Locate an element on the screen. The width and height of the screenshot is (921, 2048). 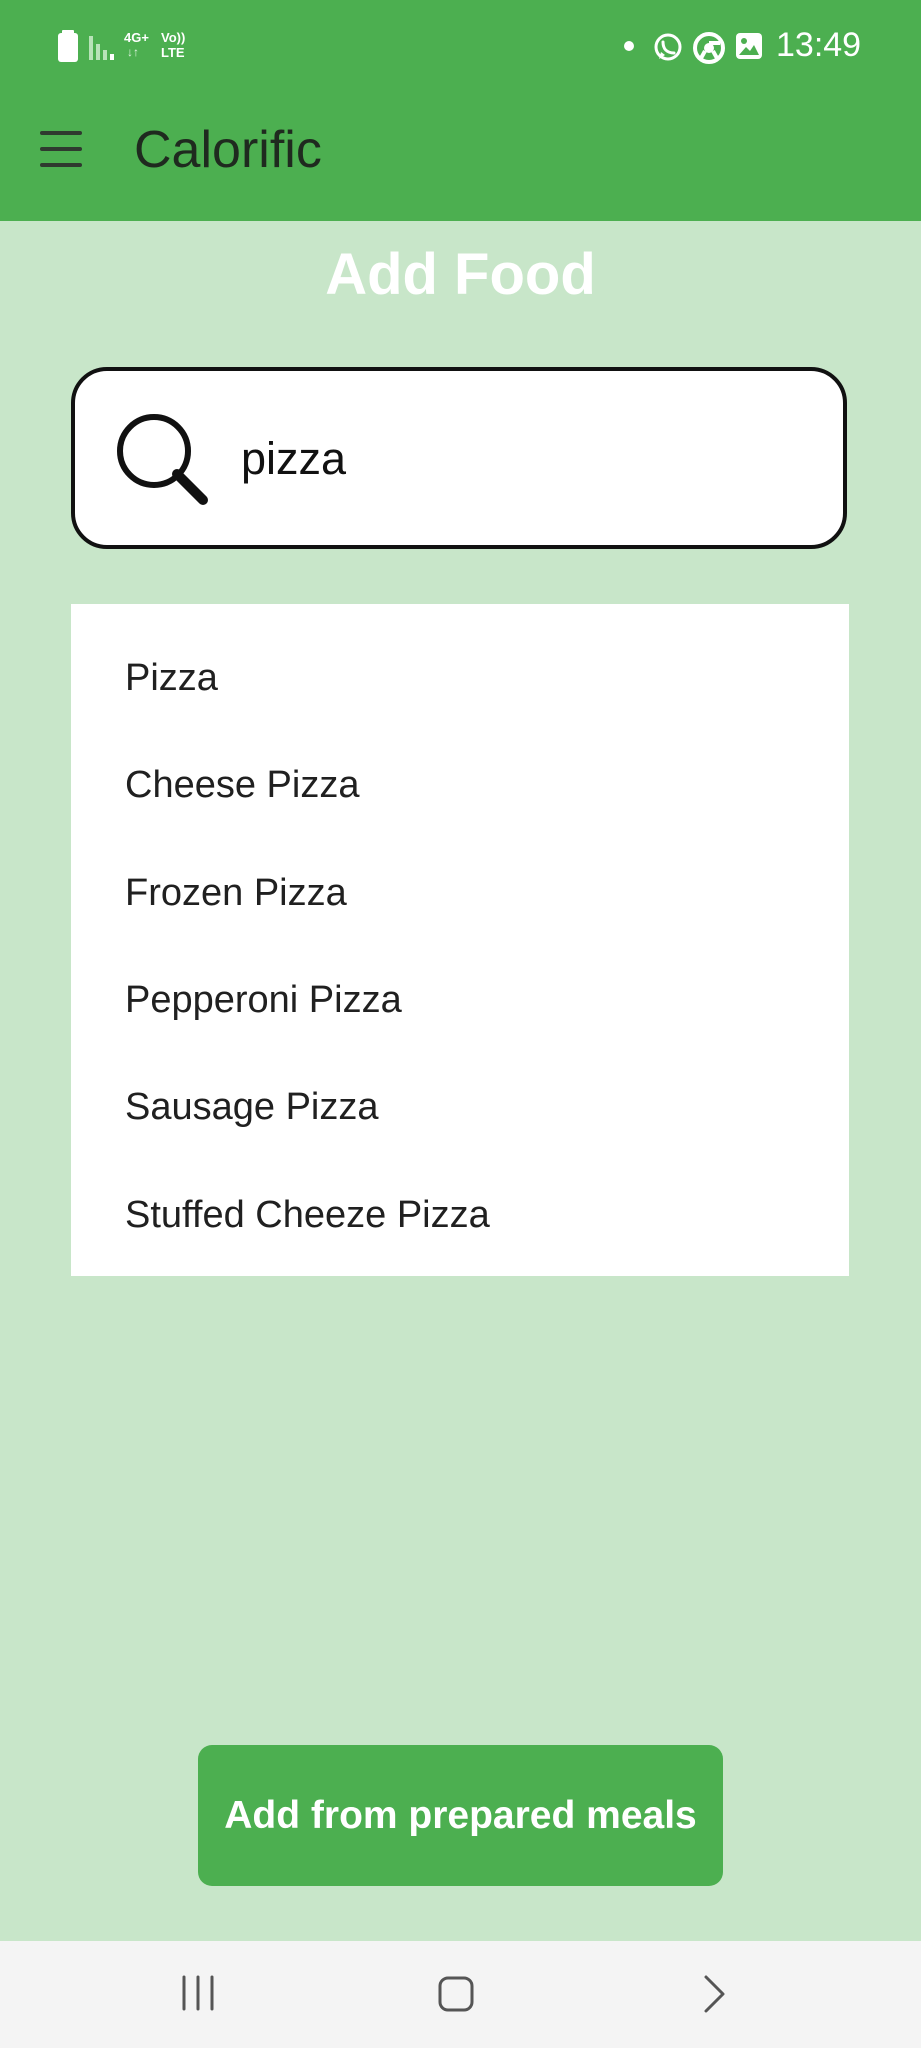
list-item: Sausage Pizza is located at coordinates (252, 1107).